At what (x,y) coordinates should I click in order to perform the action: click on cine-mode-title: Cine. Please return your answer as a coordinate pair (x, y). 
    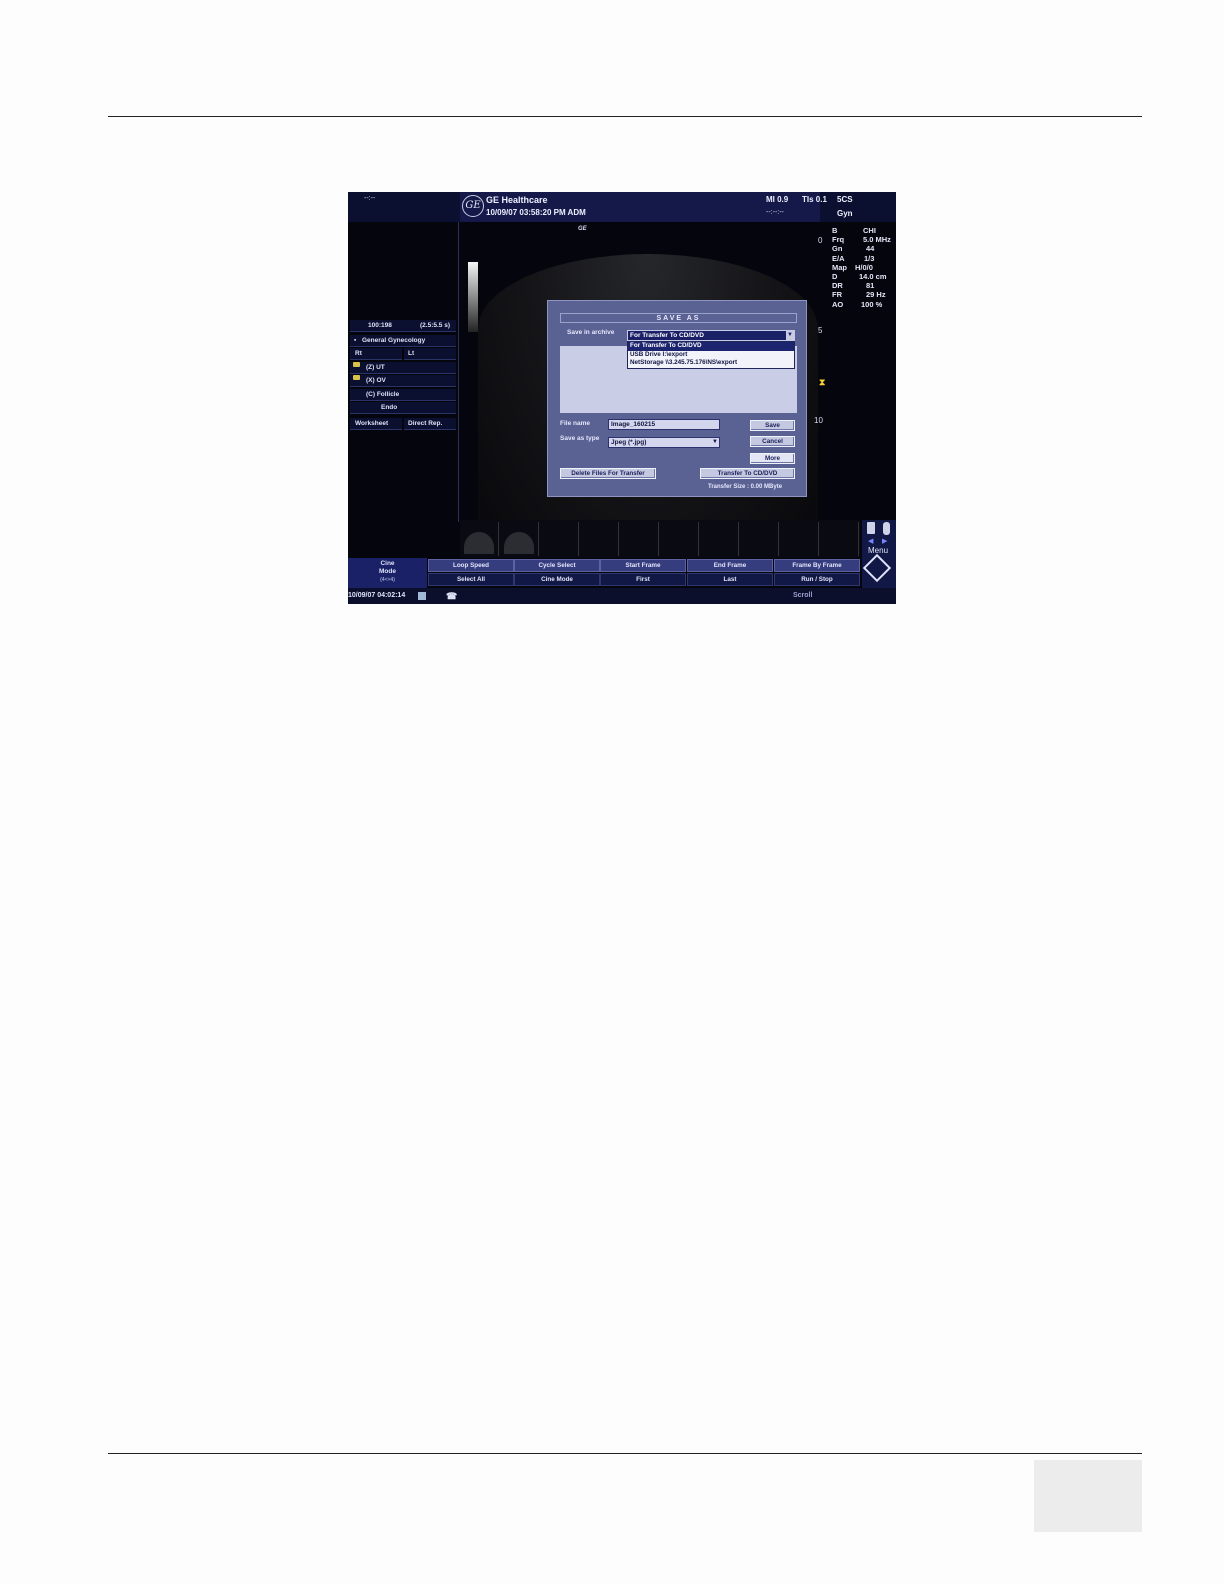
    Looking at the image, I should click on (387, 563).